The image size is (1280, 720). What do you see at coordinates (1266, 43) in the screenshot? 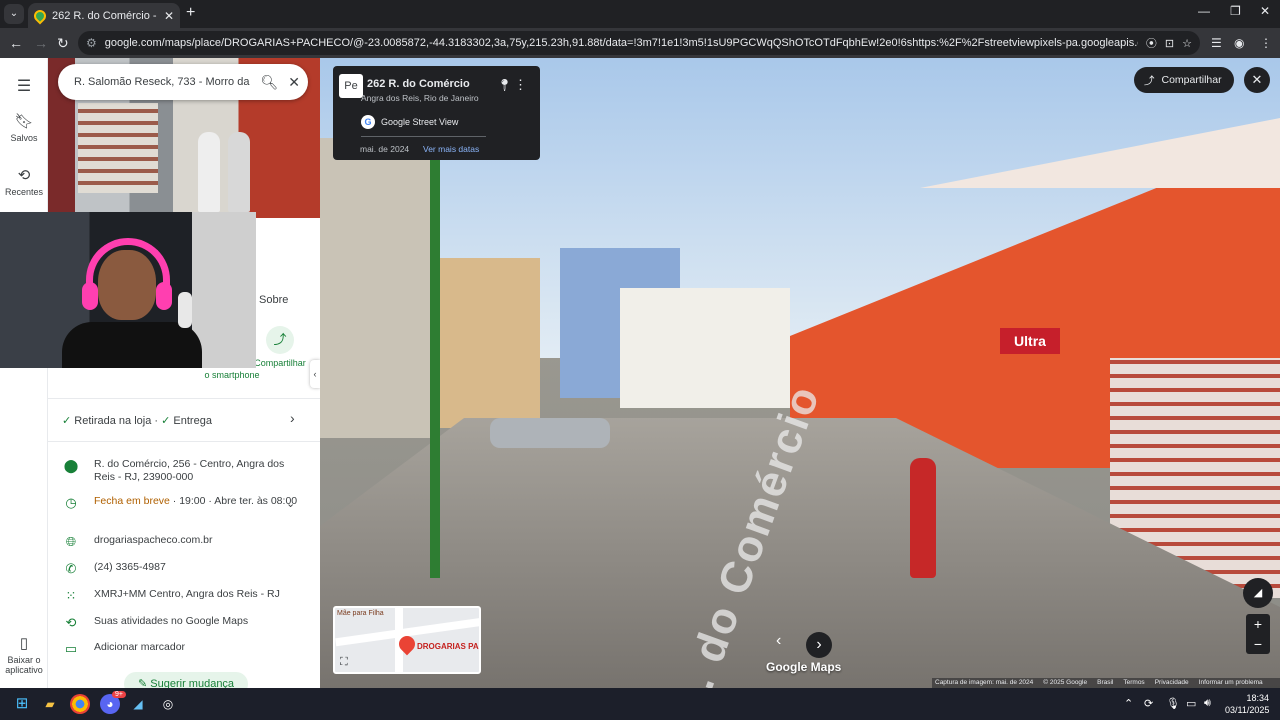
I see `menu-dots-icon: ⋮` at bounding box center [1266, 43].